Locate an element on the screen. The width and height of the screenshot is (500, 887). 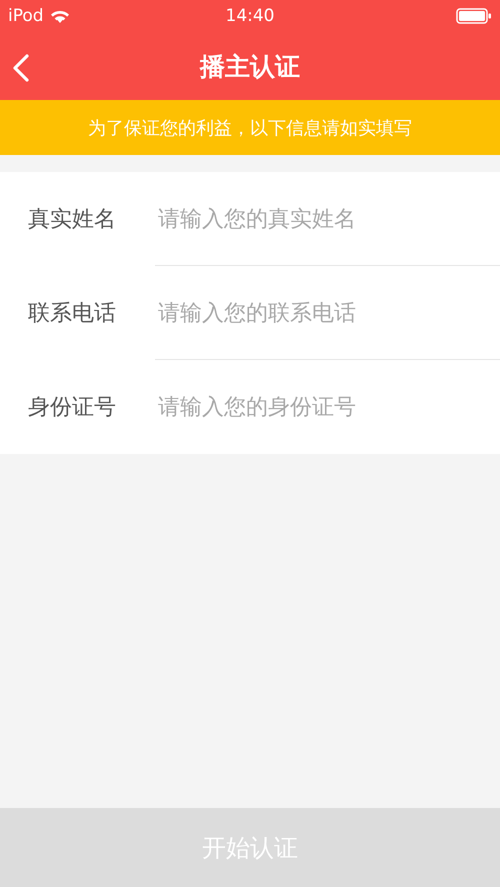
back-icon is located at coordinates (21, 68).